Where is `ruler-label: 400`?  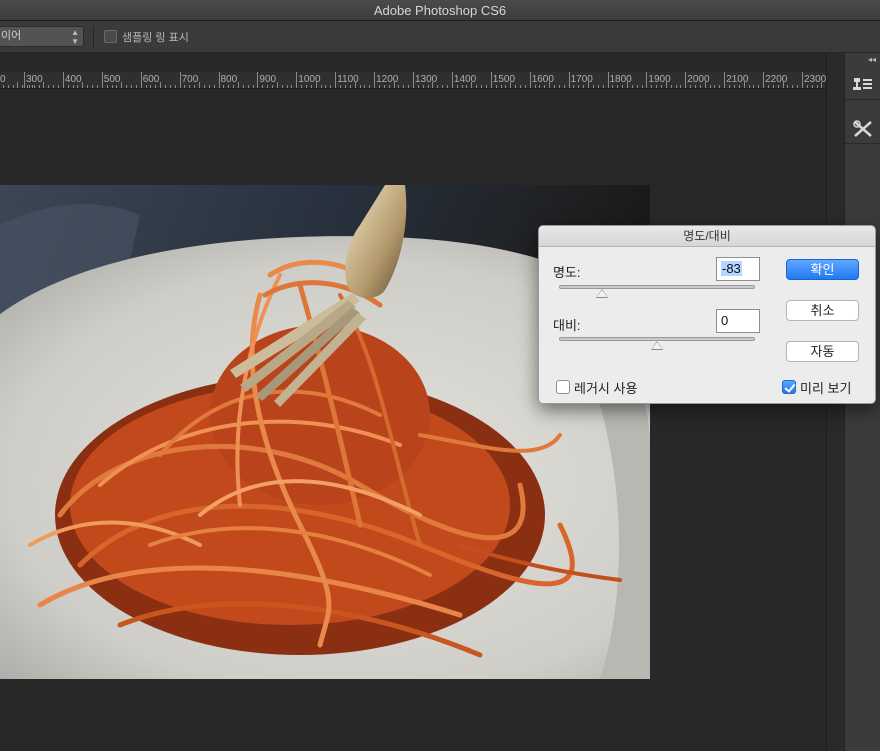
ruler-label: 400 is located at coordinates (73, 79).